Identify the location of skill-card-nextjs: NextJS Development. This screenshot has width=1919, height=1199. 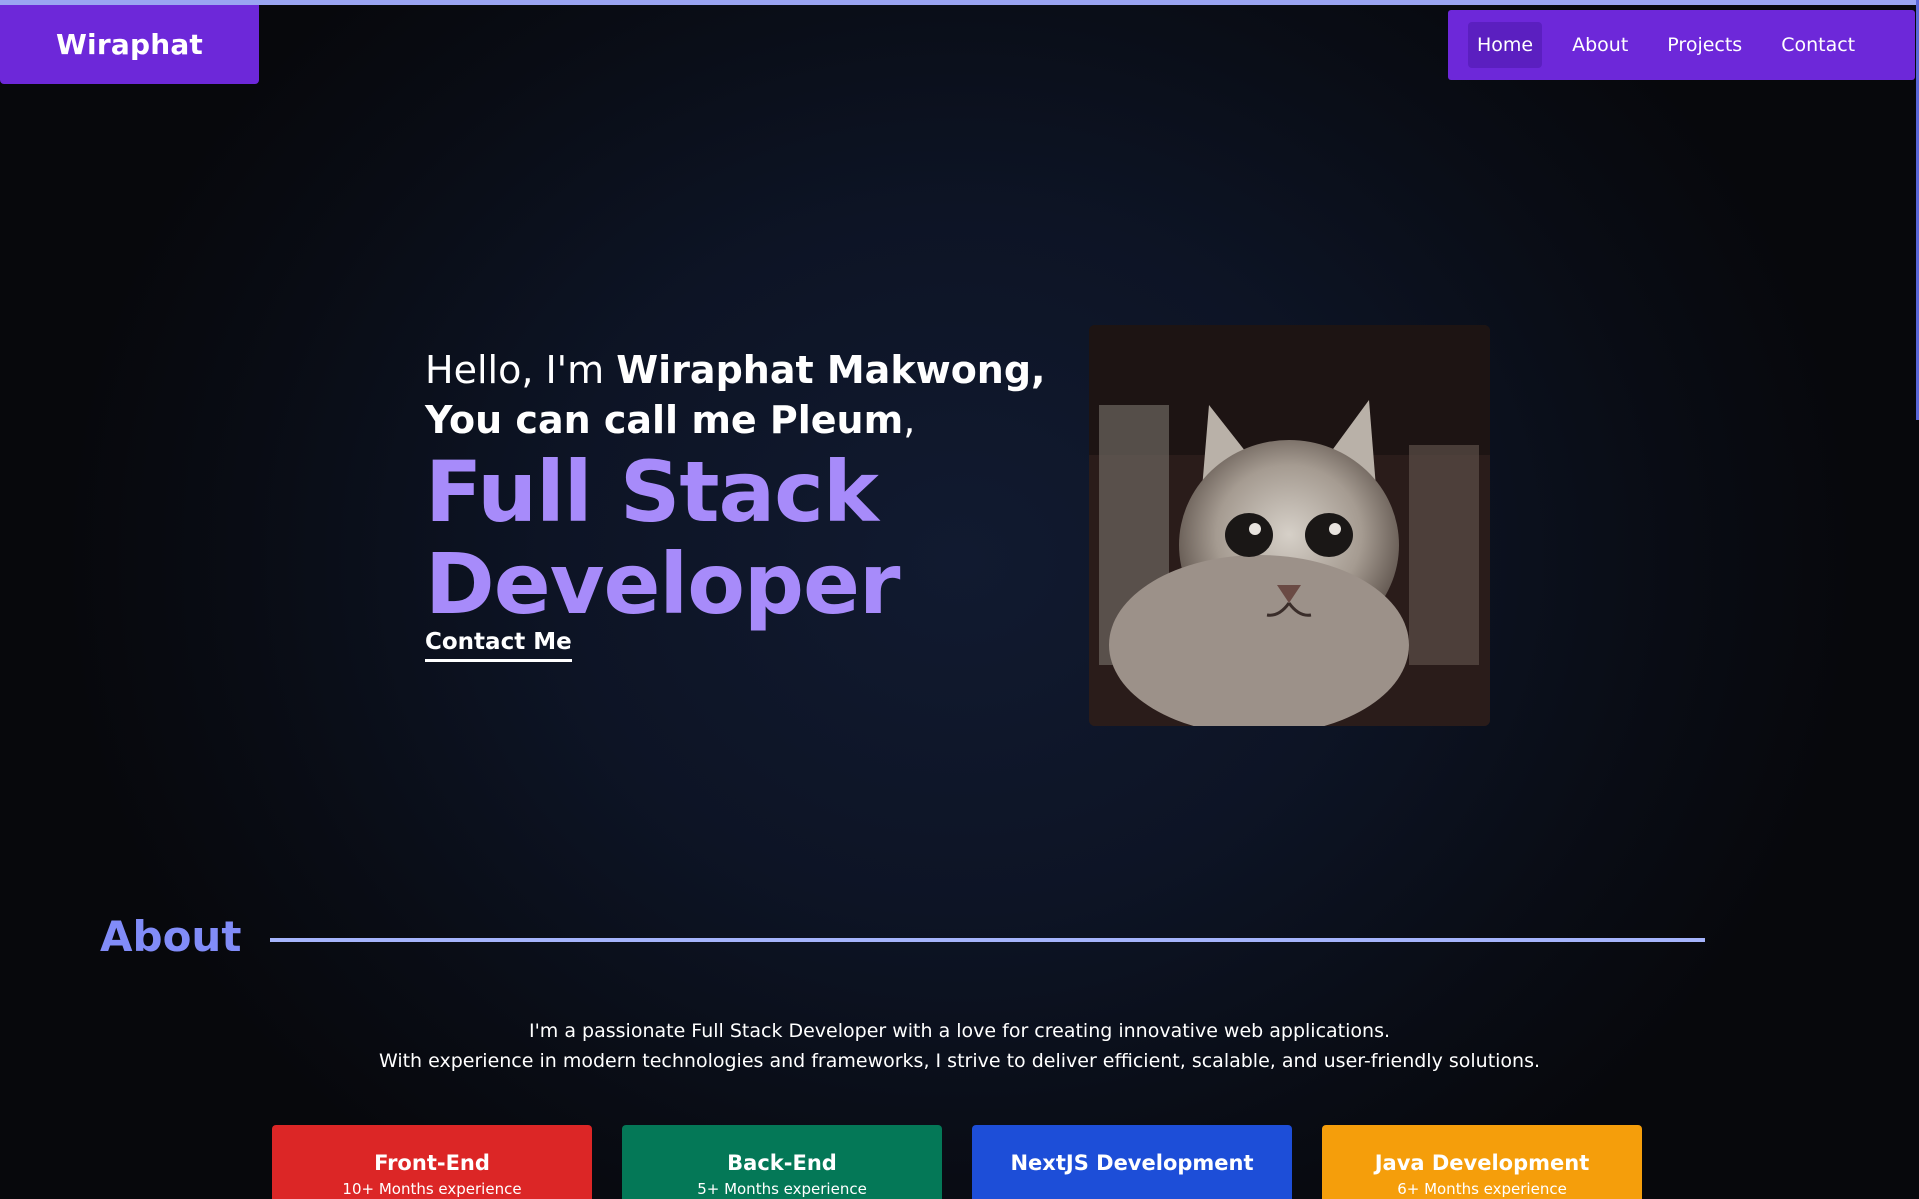
(1132, 1162).